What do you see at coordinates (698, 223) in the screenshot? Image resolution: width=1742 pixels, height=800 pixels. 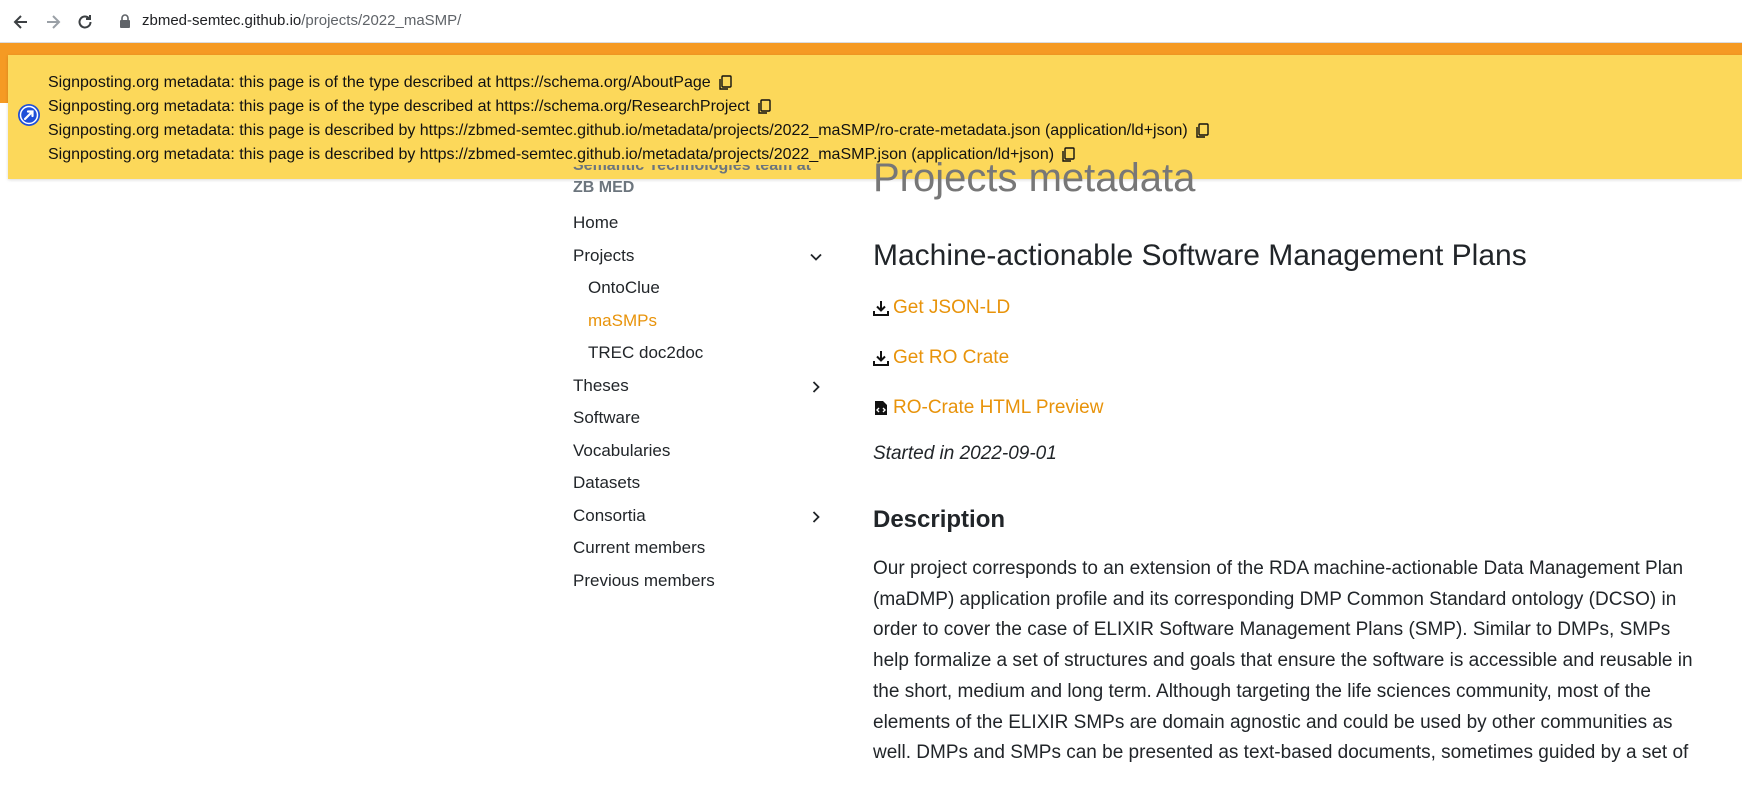 I see `sidebar-item-home: Home` at bounding box center [698, 223].